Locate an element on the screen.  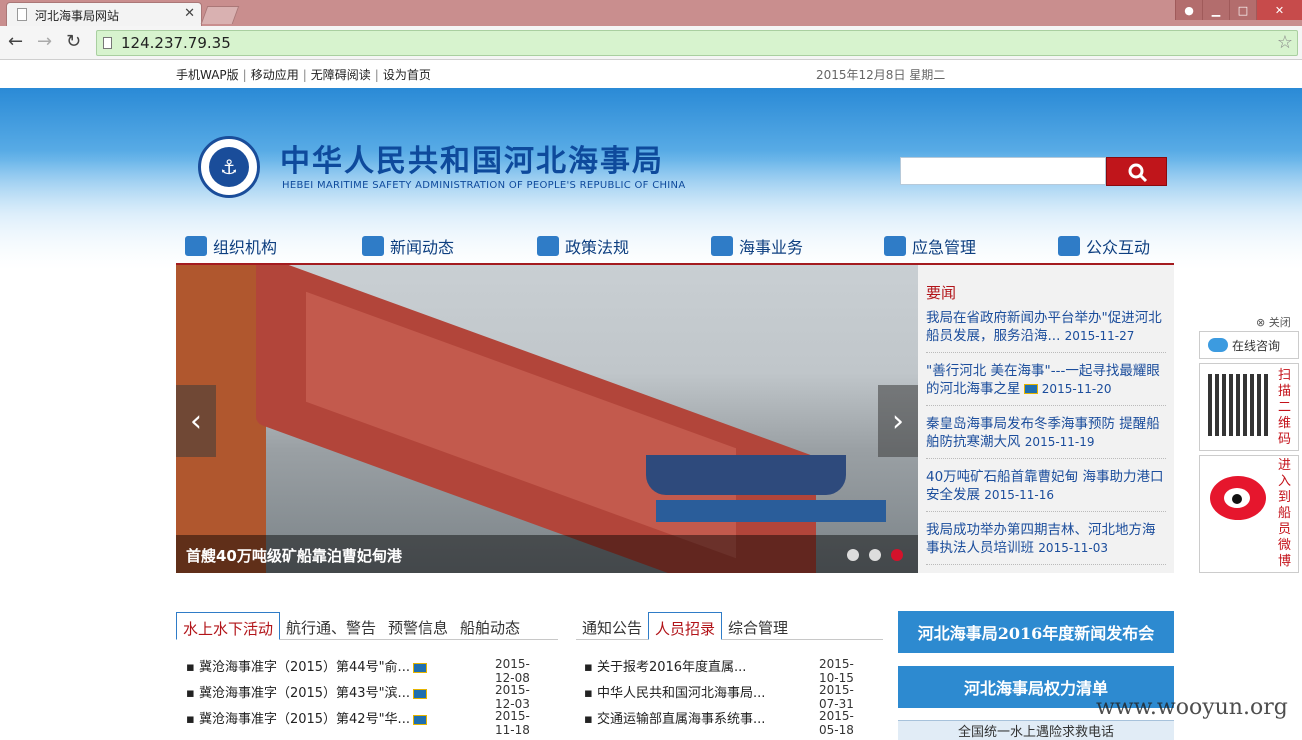
list-item: ▪ 交通运输部直属海事系统事... 2015-05-18 is located at coordinates (719, 722).